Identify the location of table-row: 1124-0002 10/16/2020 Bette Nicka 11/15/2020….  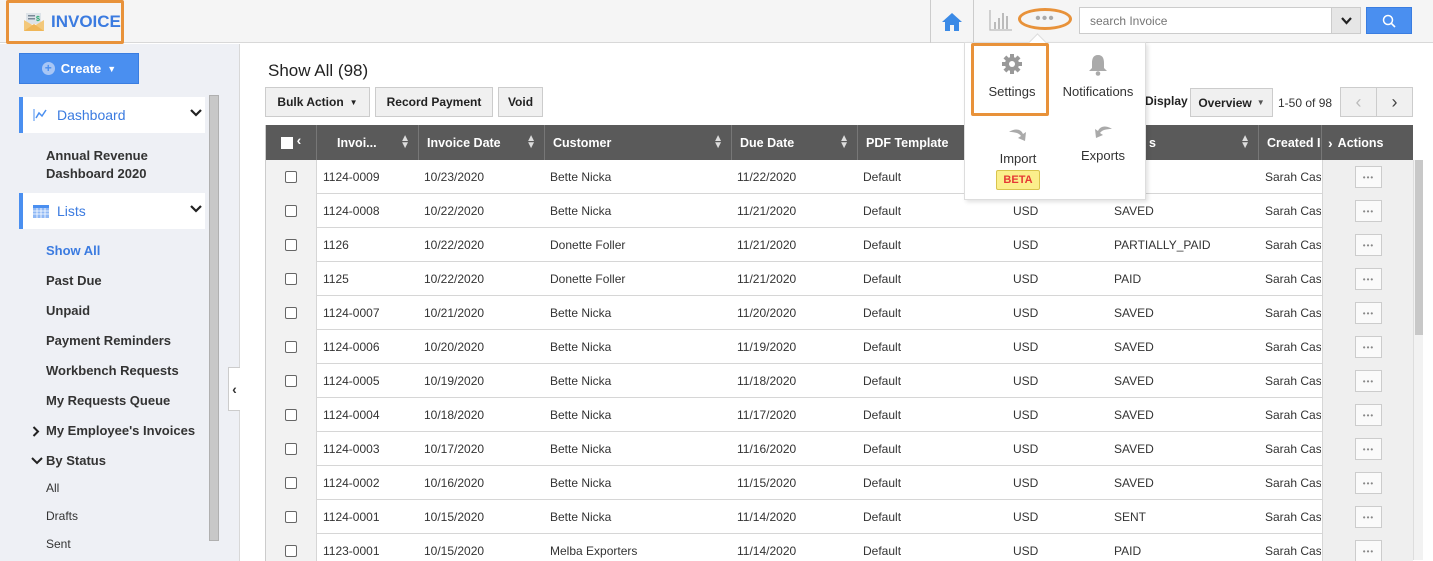
(839, 483).